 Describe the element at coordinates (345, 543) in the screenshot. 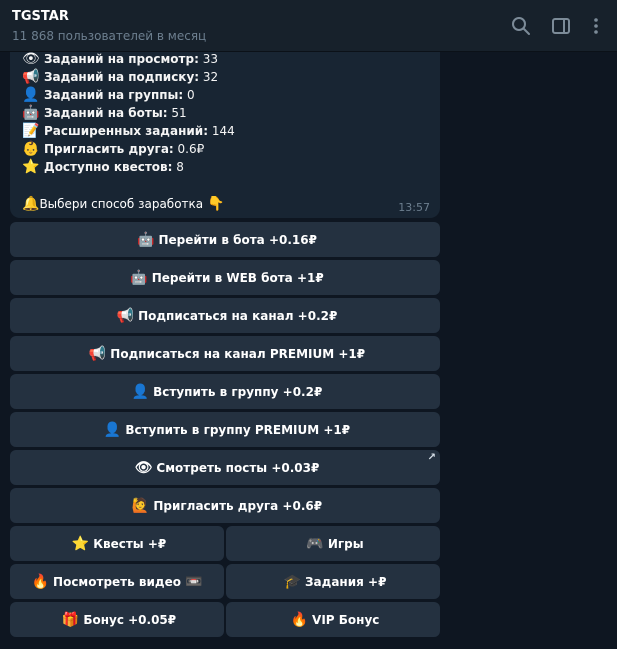

I see `button-label: Игры` at that location.